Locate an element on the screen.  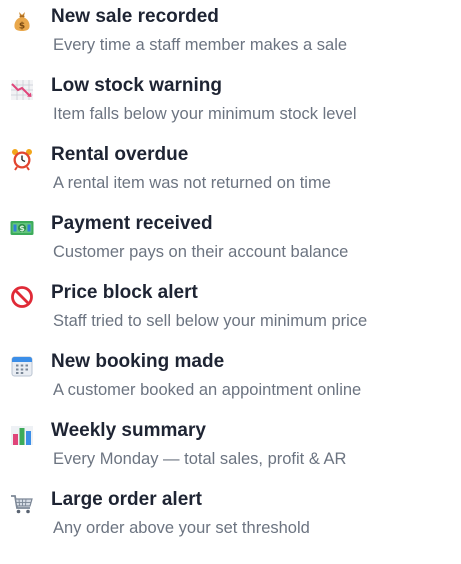
item-title: Weekly summary is located at coordinates (128, 430).